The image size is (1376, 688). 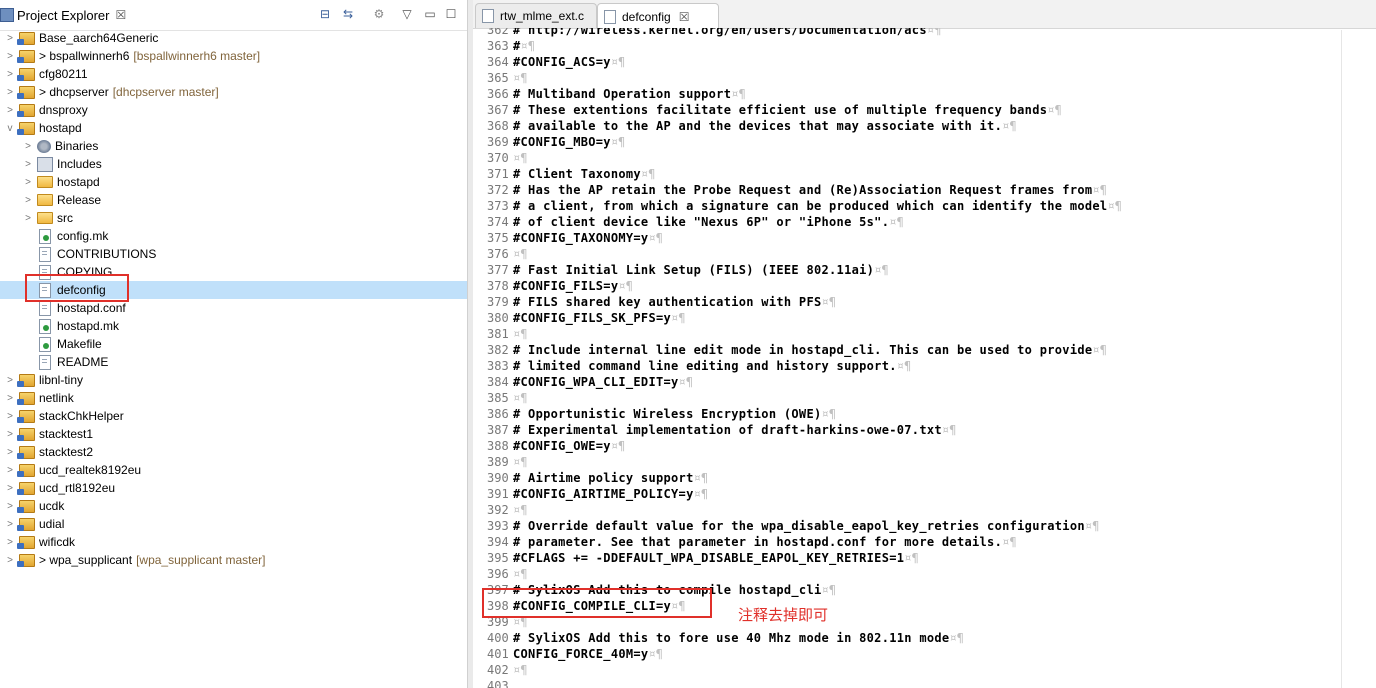 What do you see at coordinates (233, 362) in the screenshot?
I see `tree-item: README` at bounding box center [233, 362].